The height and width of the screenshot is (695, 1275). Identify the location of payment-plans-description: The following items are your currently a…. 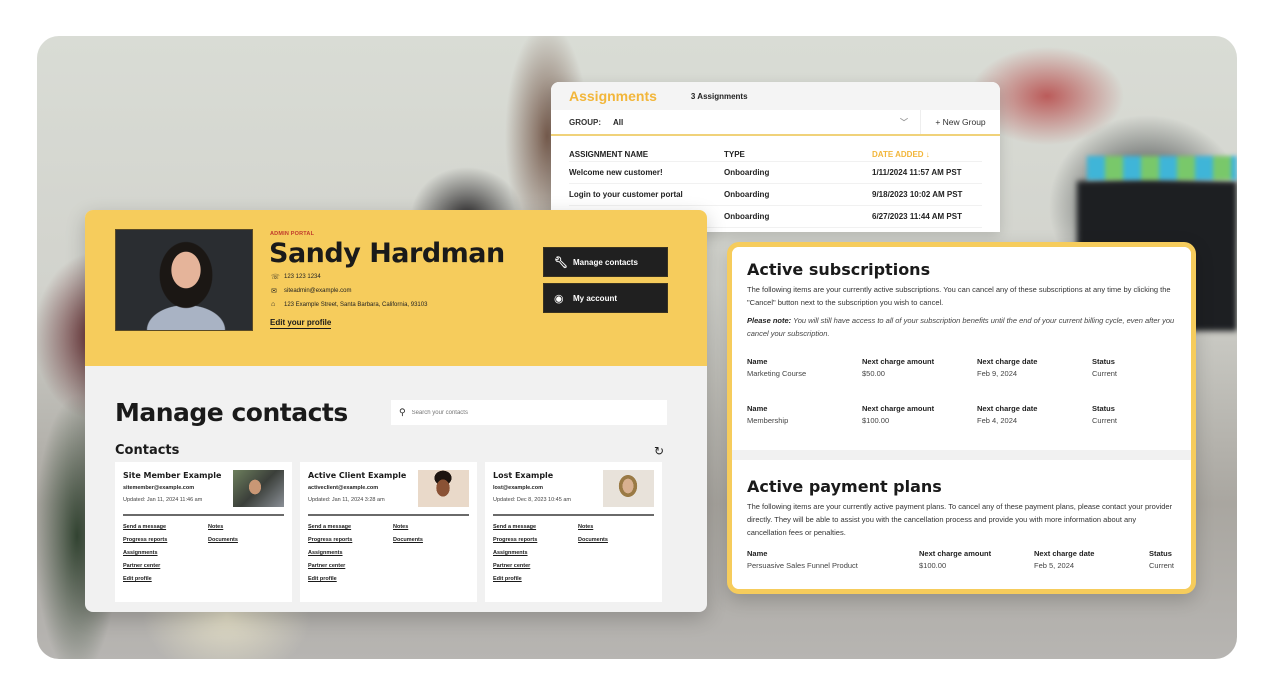
(960, 519).